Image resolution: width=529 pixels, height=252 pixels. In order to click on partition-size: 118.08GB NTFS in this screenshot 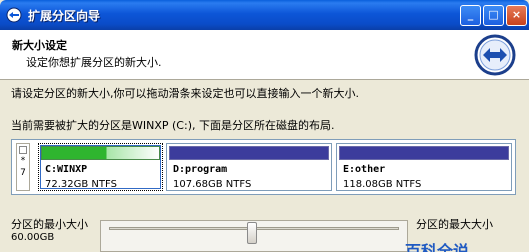, I will do `click(382, 184)`.